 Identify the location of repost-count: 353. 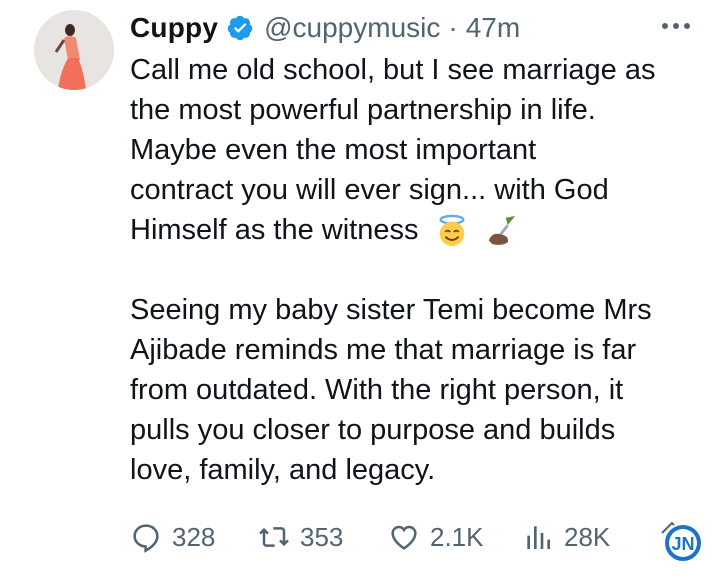
(322, 536).